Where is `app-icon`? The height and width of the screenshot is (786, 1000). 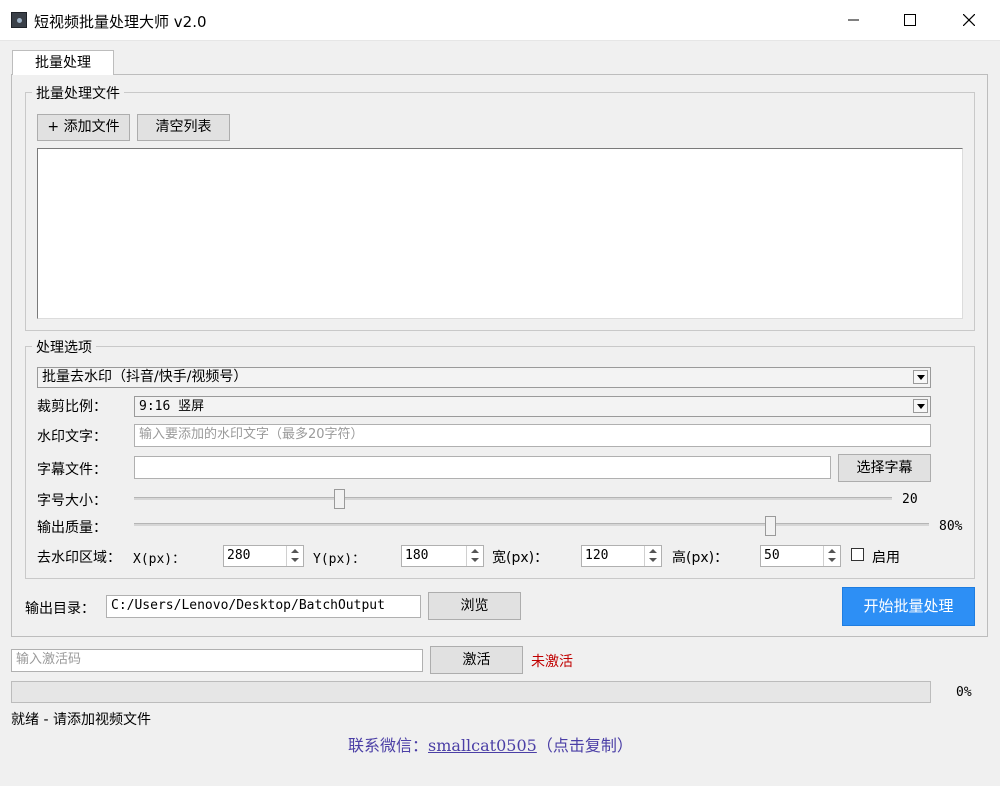 app-icon is located at coordinates (19, 20).